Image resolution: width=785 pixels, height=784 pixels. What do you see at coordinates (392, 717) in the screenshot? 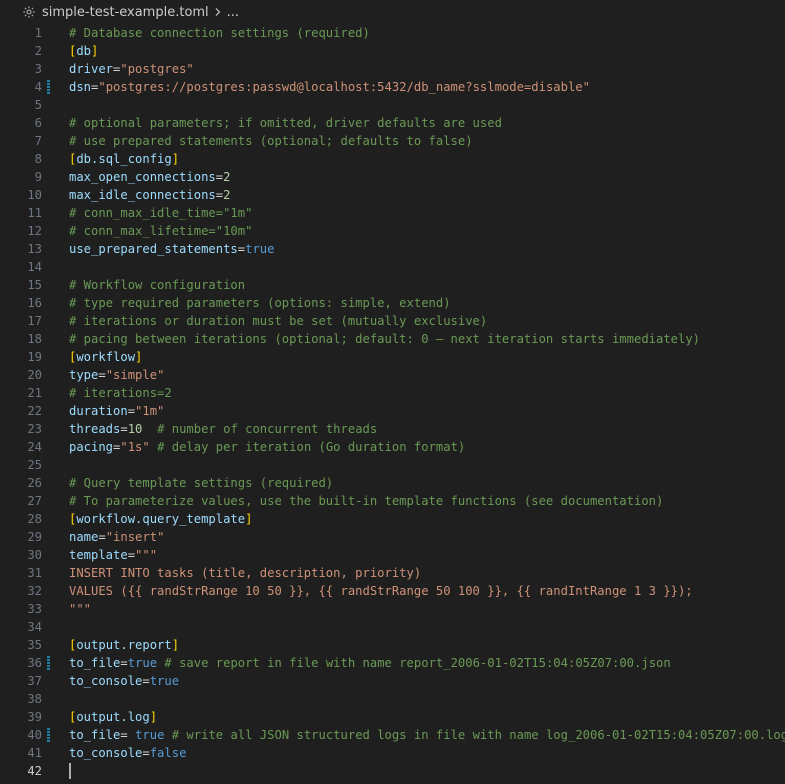
I see `code-line: 39 [output.log]` at bounding box center [392, 717].